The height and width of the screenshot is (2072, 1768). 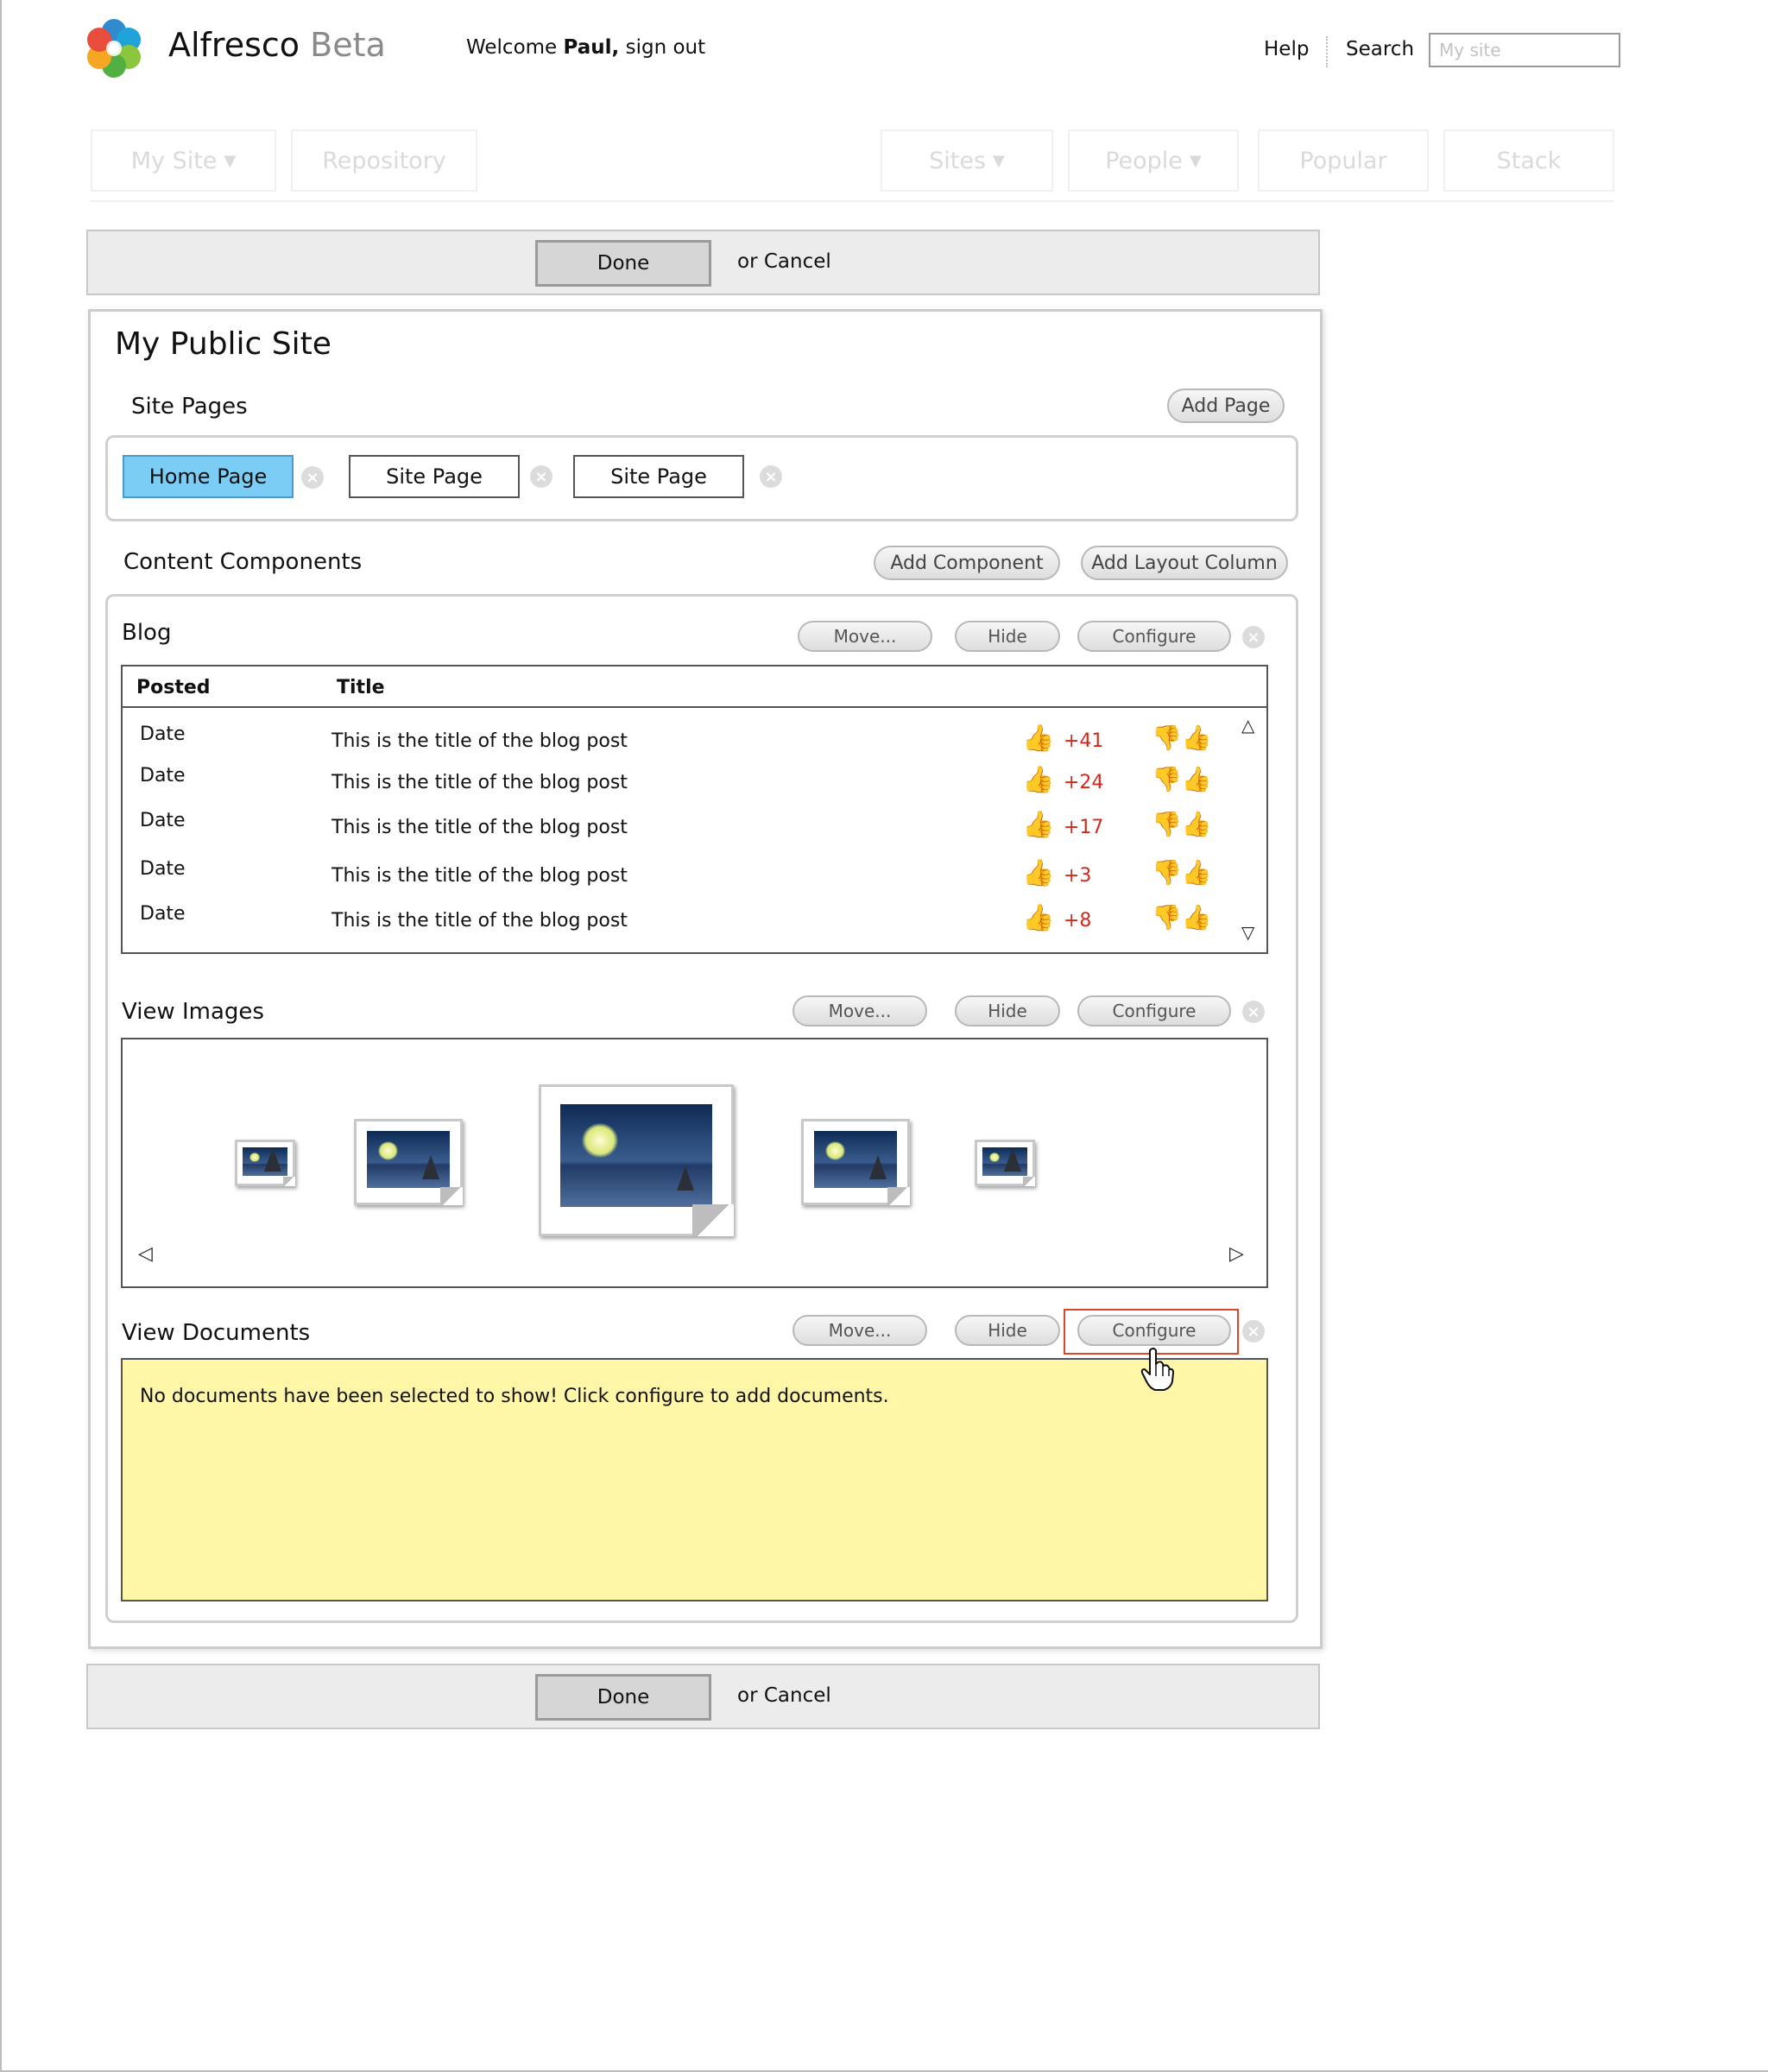 I want to click on brand-name: Alfresco Beta, so click(x=277, y=45).